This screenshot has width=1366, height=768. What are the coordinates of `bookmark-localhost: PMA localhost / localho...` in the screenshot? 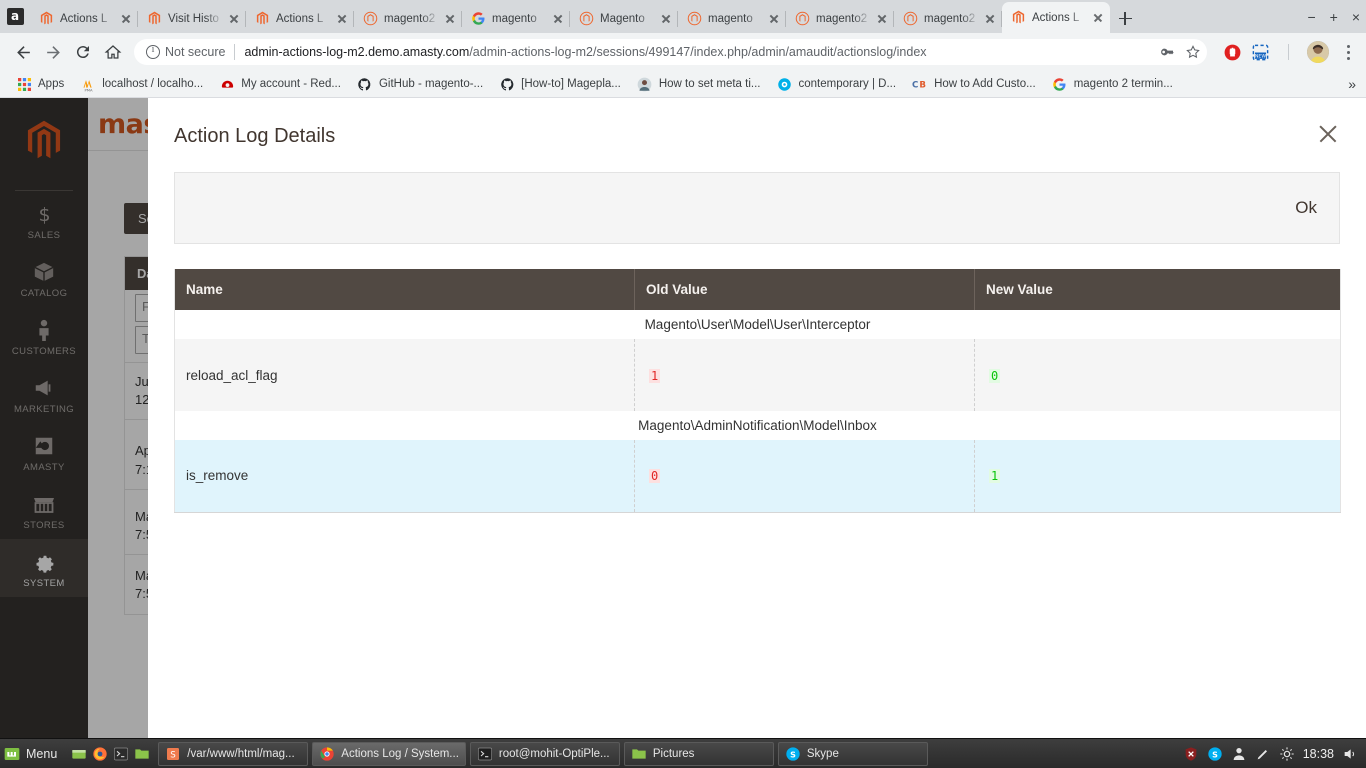 It's located at (141, 84).